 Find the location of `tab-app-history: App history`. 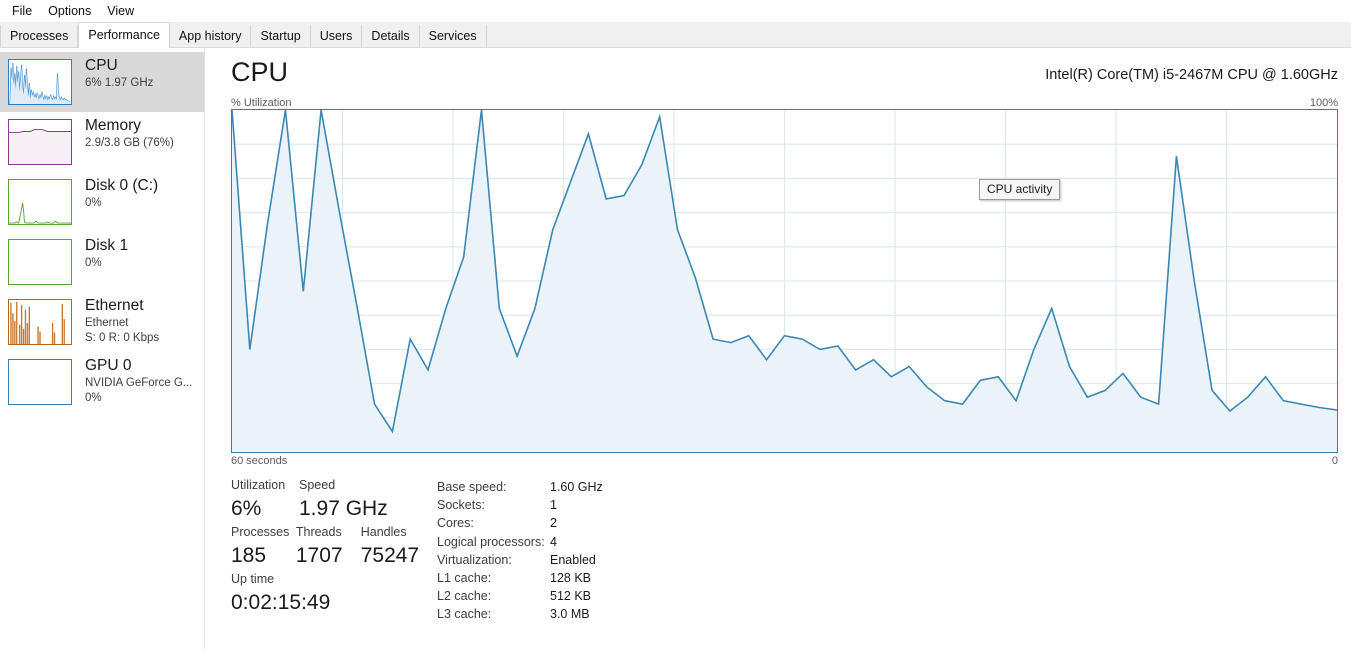

tab-app-history: App history is located at coordinates (210, 36).